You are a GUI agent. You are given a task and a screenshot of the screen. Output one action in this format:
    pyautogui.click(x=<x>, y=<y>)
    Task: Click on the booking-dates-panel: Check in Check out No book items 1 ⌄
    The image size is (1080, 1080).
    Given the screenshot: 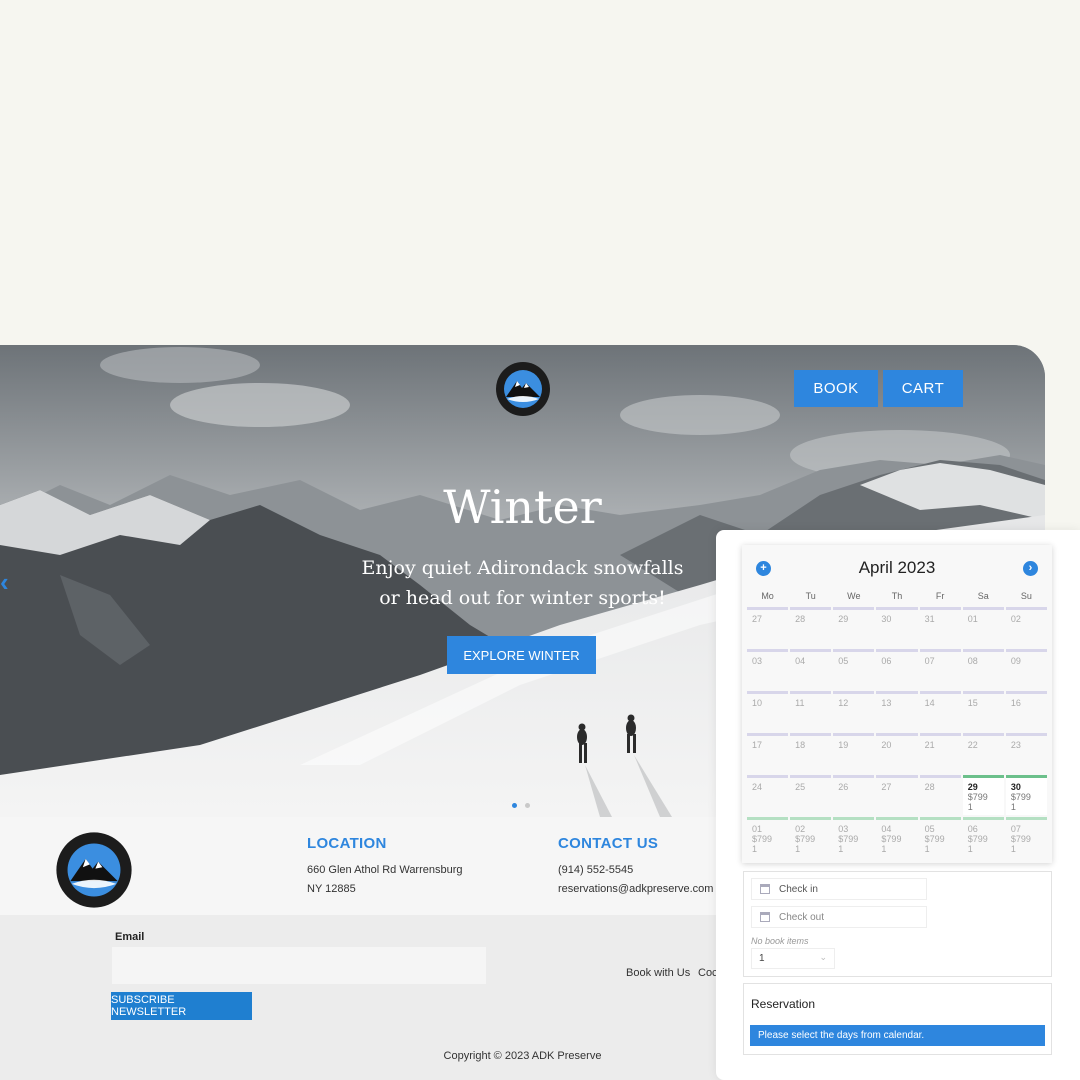 What is the action you would take?
    pyautogui.click(x=897, y=924)
    